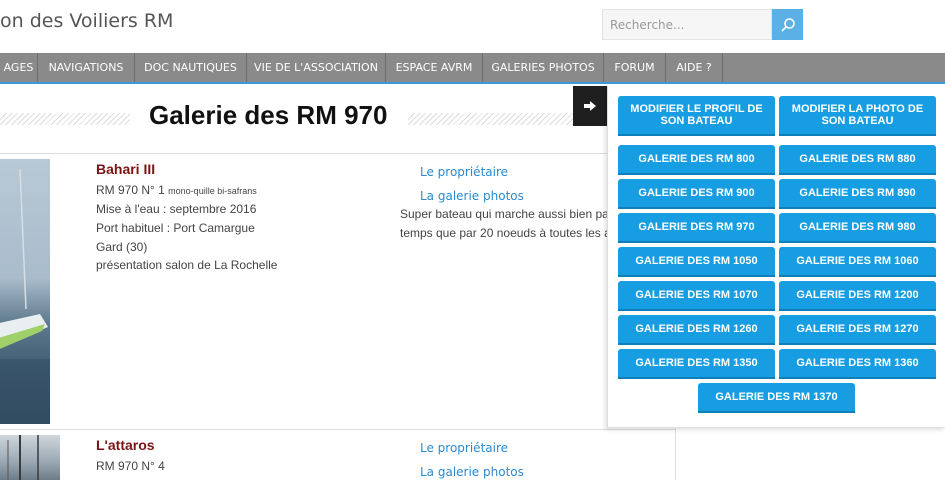  Describe the element at coordinates (857, 330) in the screenshot. I see `gallery-rm-1270-button: GALERIE DES RM 1270` at that location.